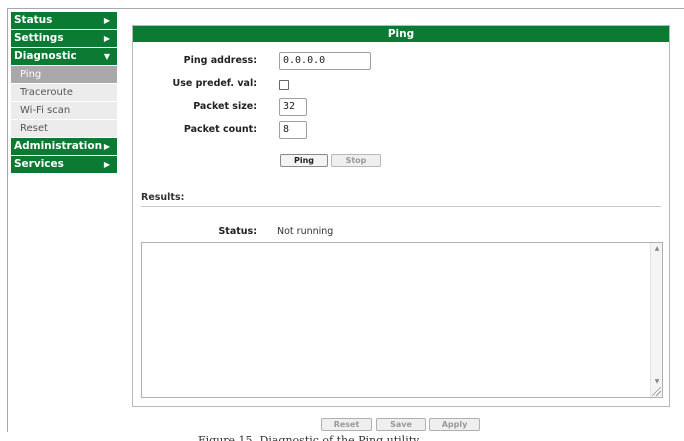  Describe the element at coordinates (656, 320) in the screenshot. I see `results-scrollbar: ▲ ▼` at that location.